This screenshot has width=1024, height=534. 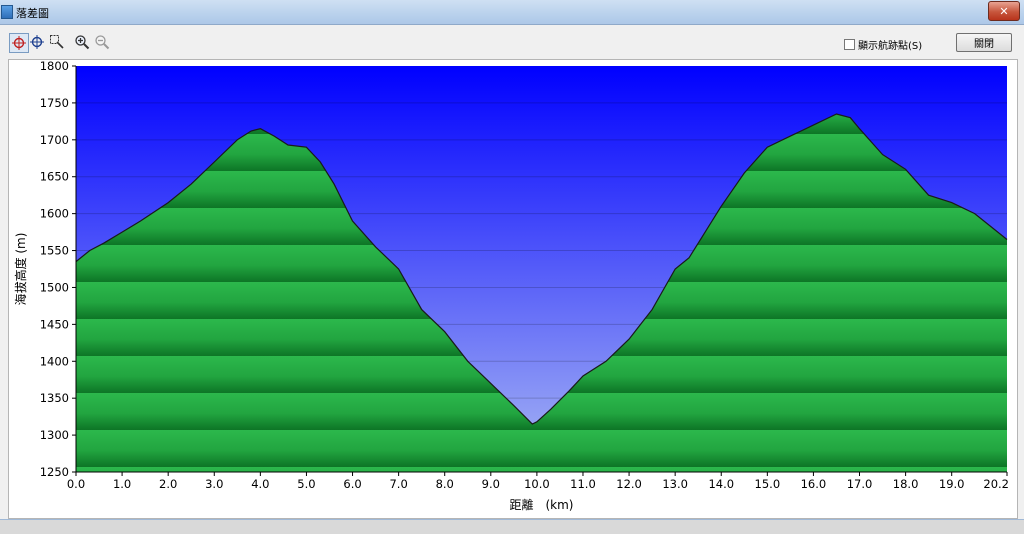 I want to click on x-tick-label: 6.0, so click(x=352, y=484).